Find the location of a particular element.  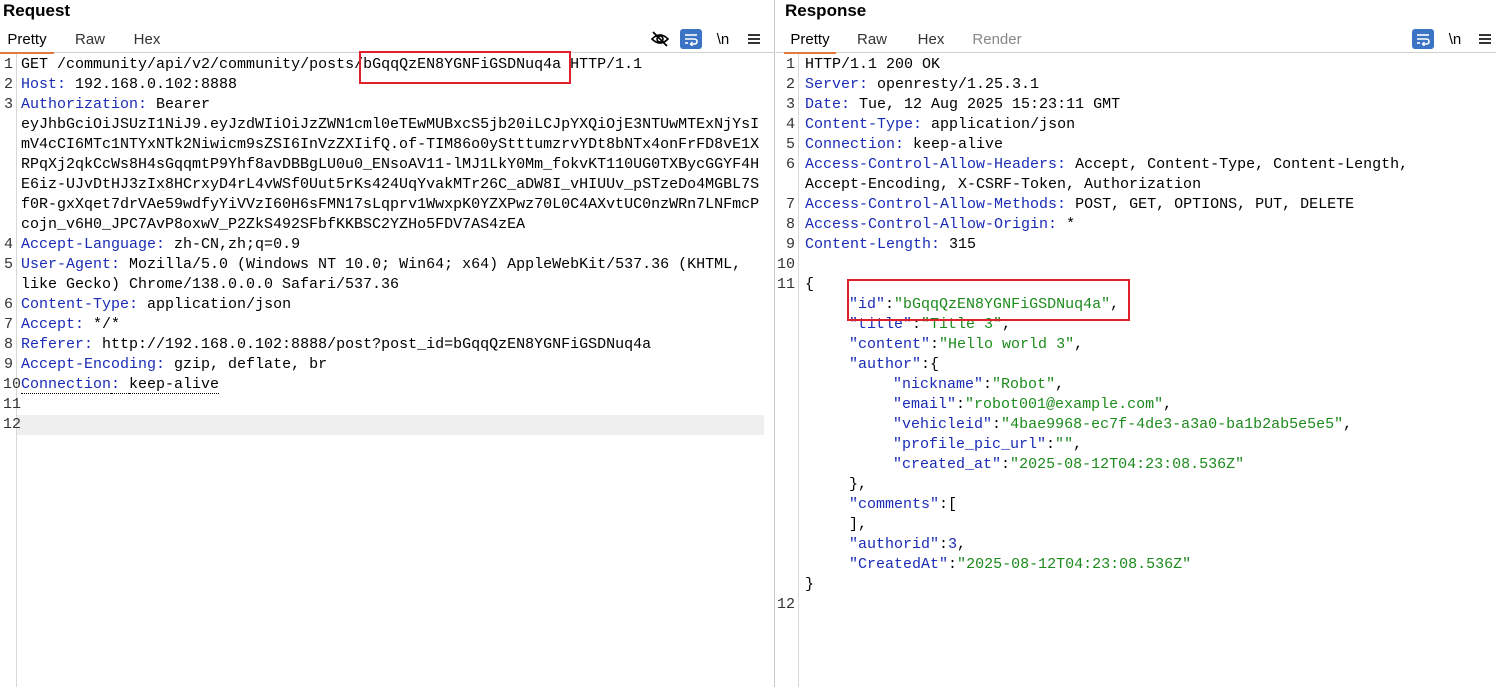

json-authorid-value: 3 is located at coordinates (953, 544).